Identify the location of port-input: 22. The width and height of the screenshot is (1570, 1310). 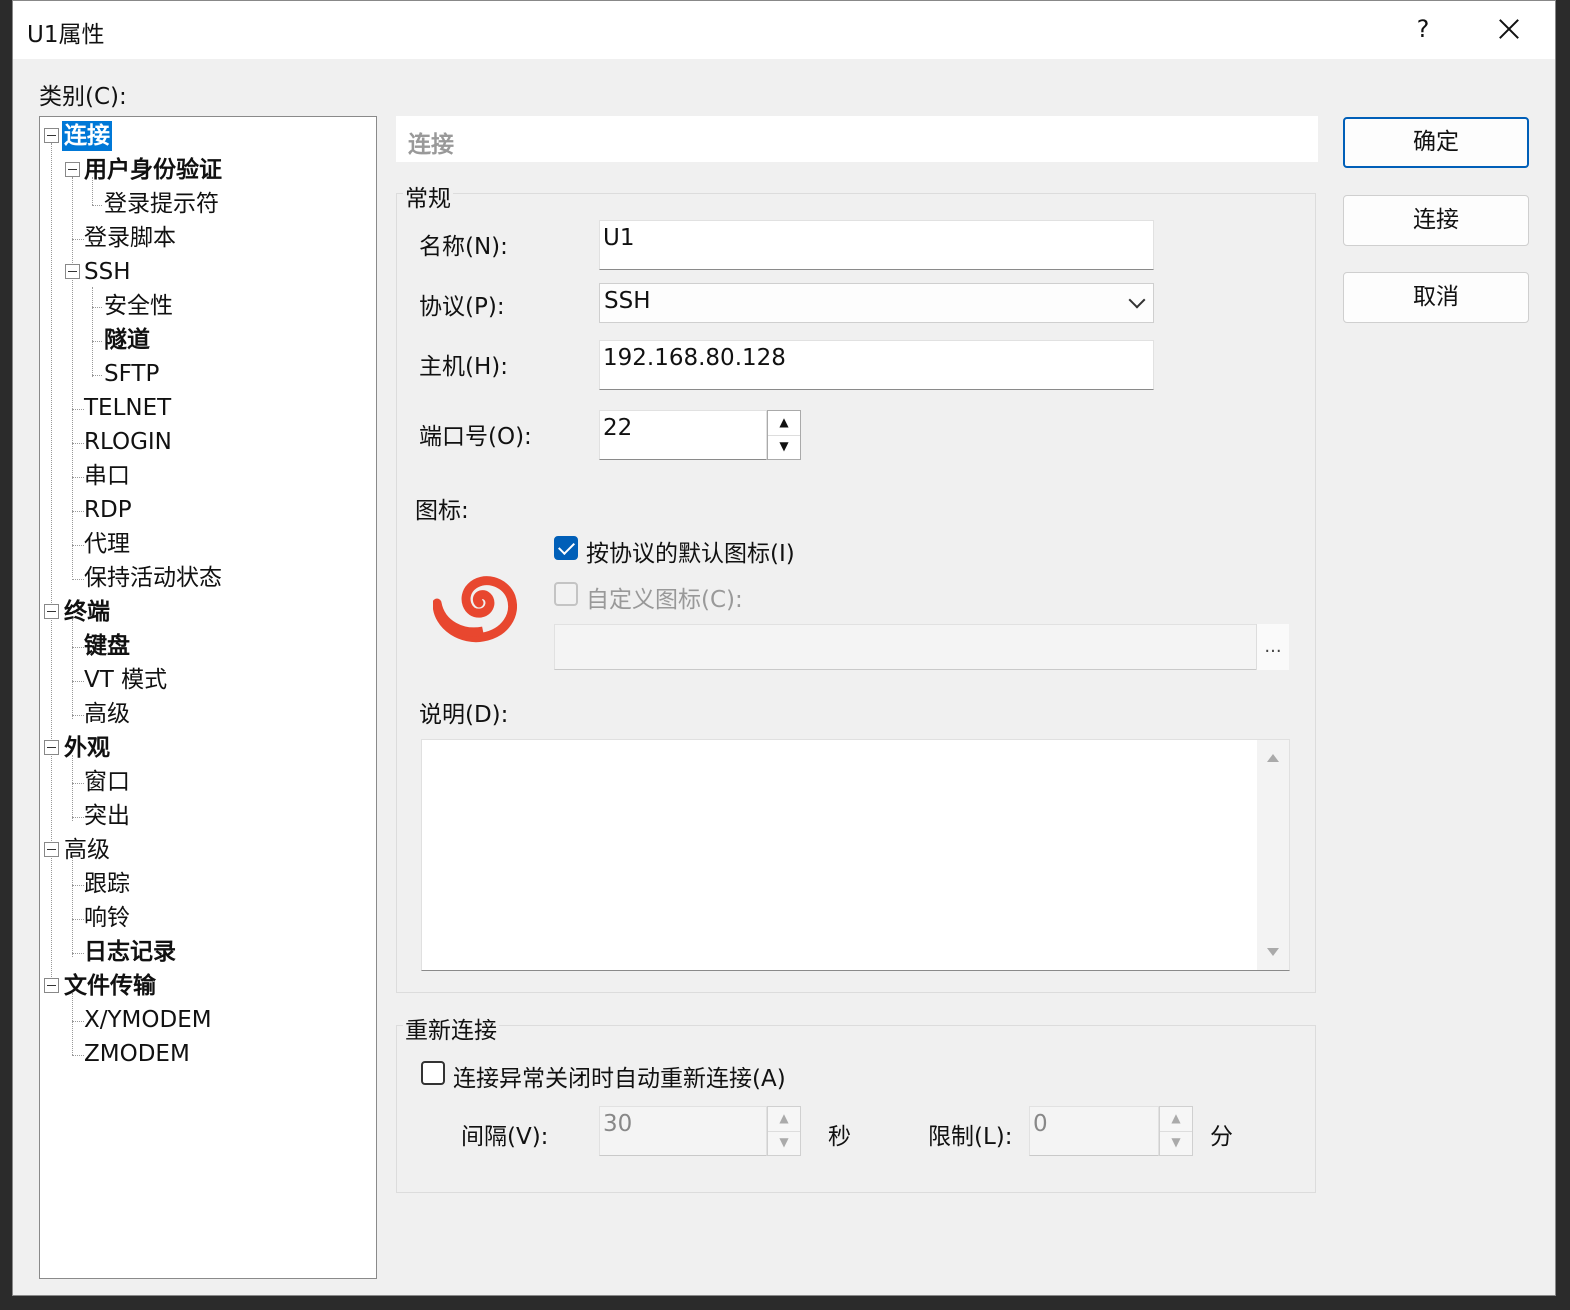
(683, 435).